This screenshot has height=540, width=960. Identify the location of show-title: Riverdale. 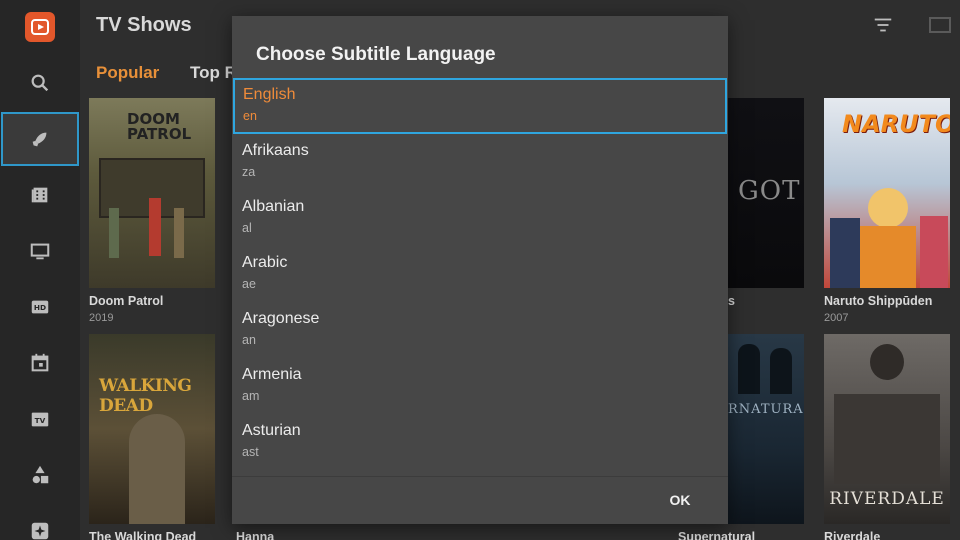
(852, 535).